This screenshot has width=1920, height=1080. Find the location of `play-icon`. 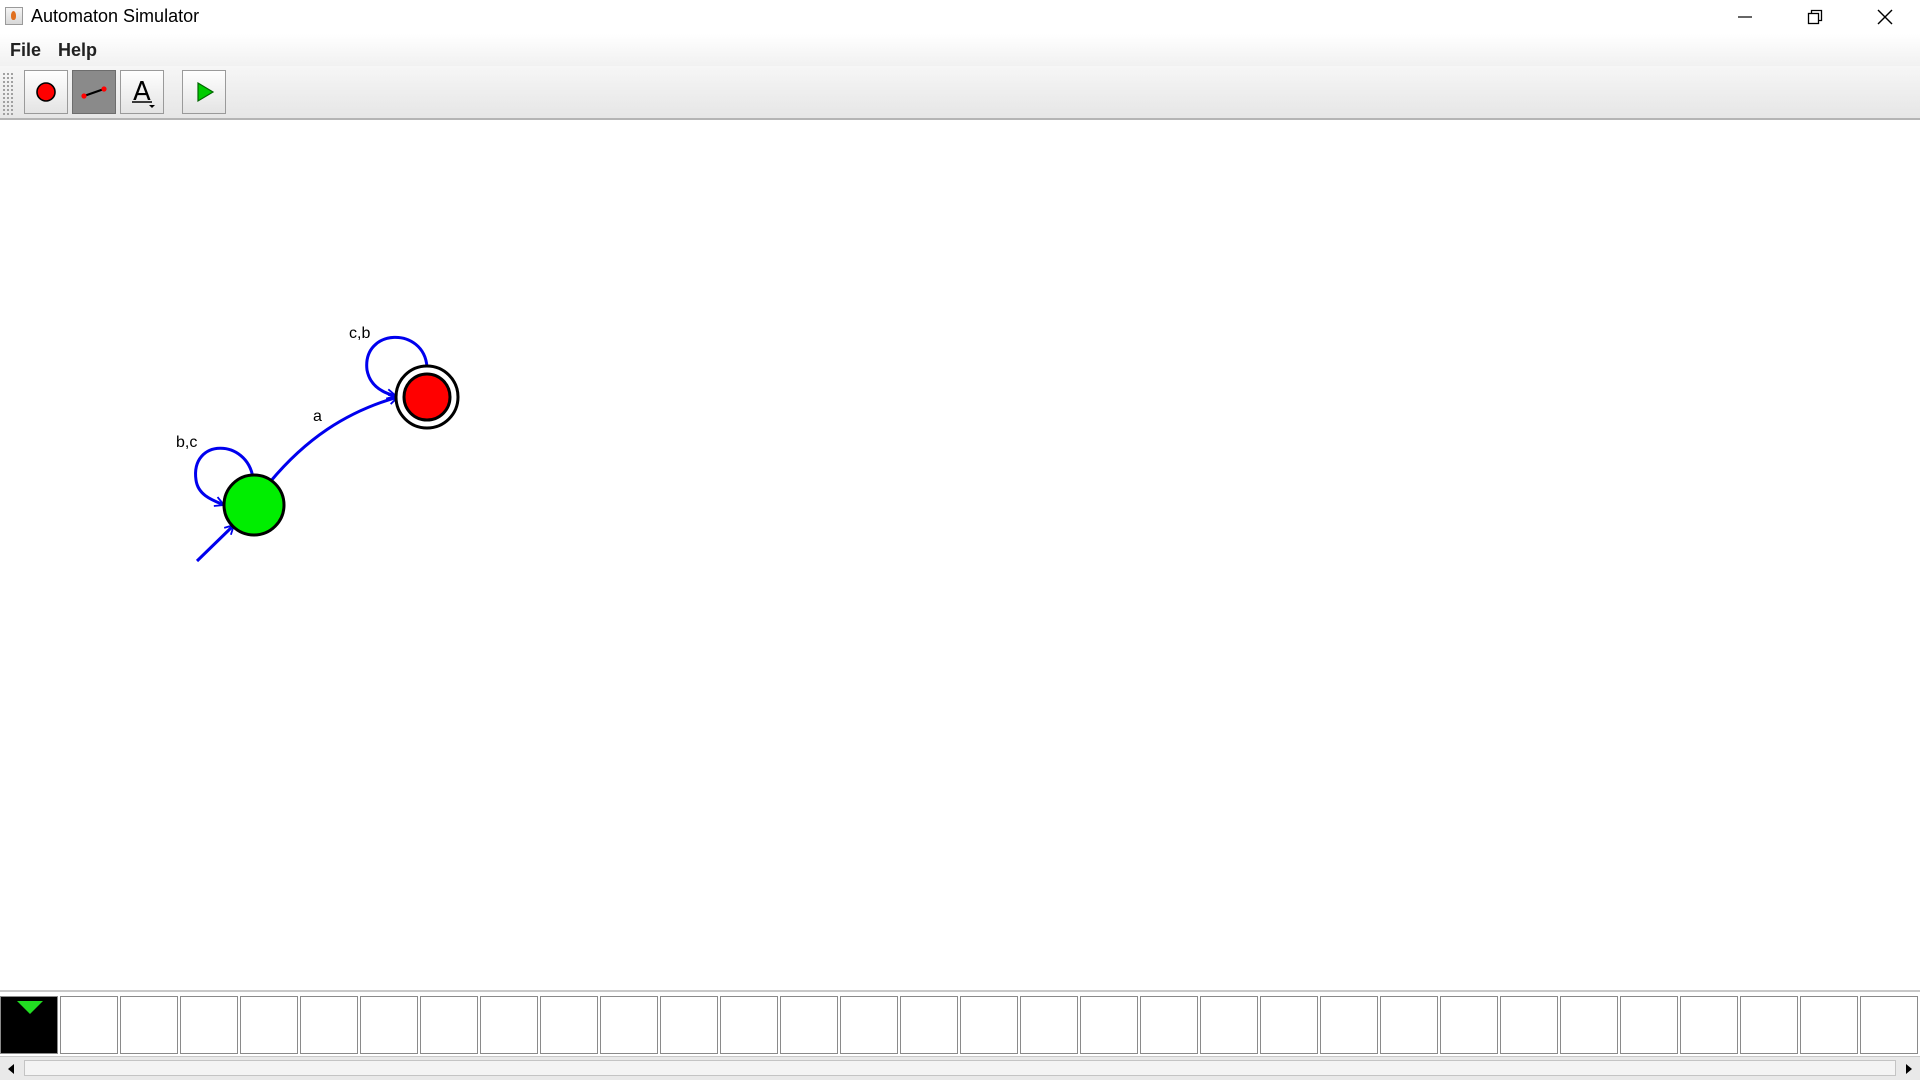

play-icon is located at coordinates (206, 92).